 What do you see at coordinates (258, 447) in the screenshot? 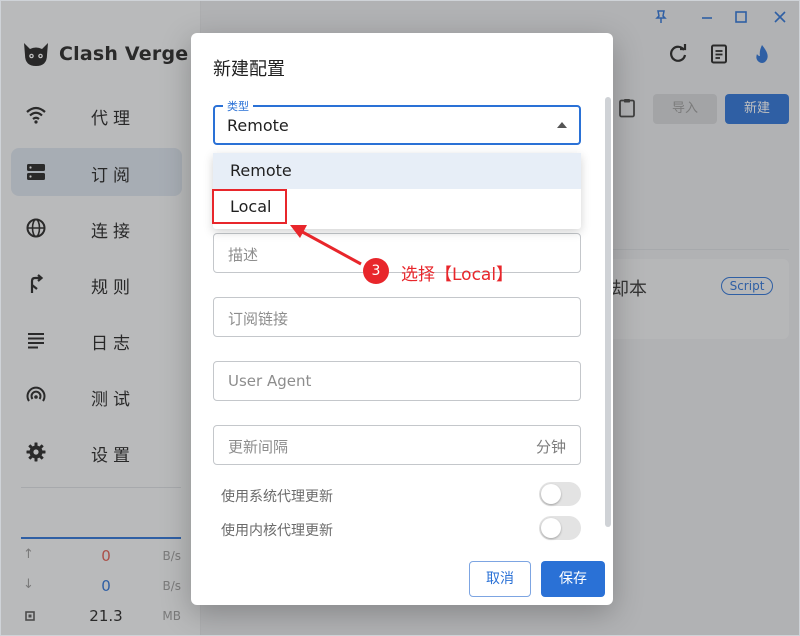
I see `interval-placeholder: 更新间隔` at bounding box center [258, 447].